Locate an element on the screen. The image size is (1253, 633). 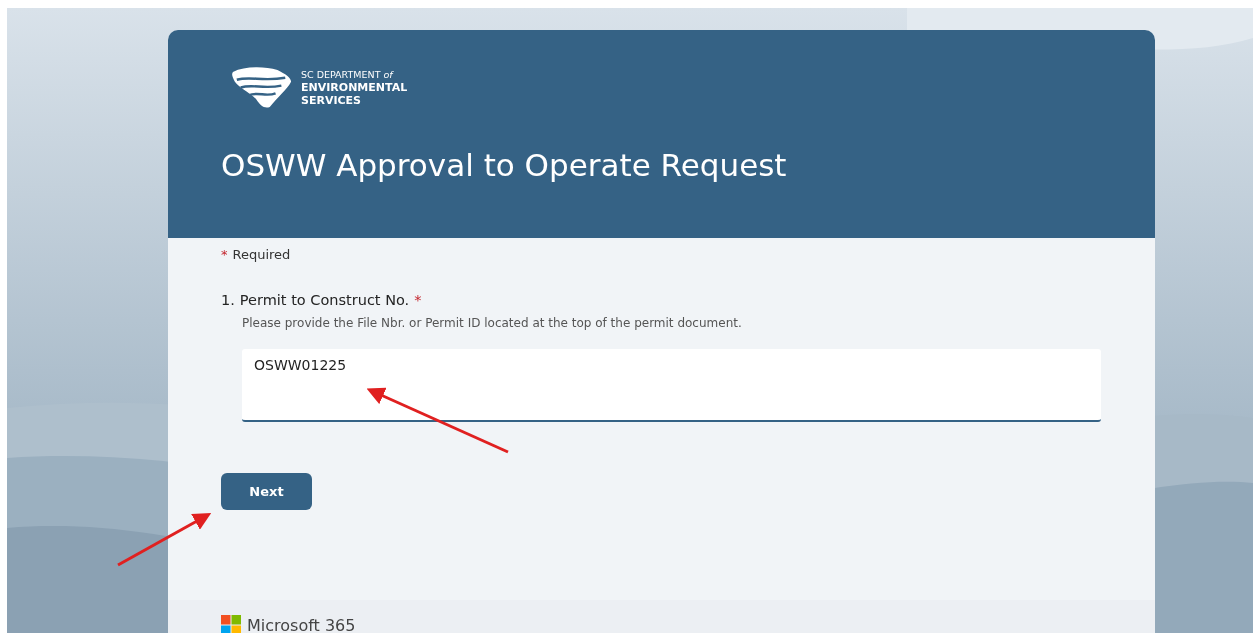
question-number: 1. is located at coordinates (228, 300).